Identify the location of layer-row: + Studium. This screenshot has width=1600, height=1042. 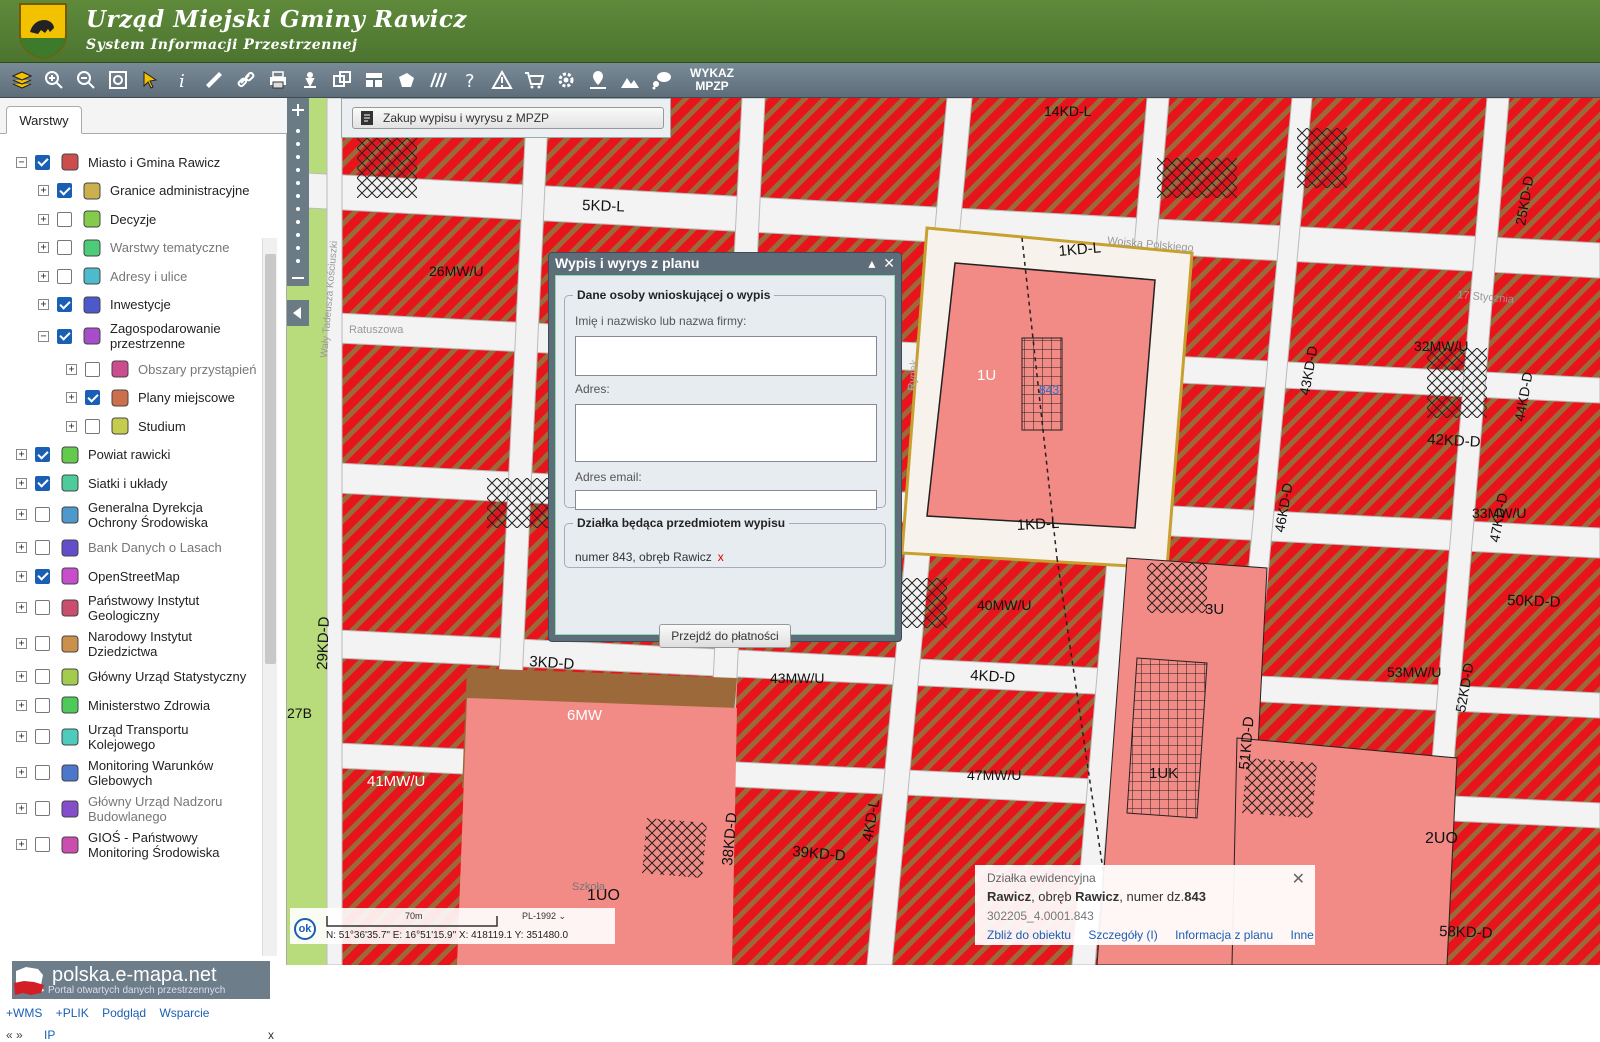
(126, 426).